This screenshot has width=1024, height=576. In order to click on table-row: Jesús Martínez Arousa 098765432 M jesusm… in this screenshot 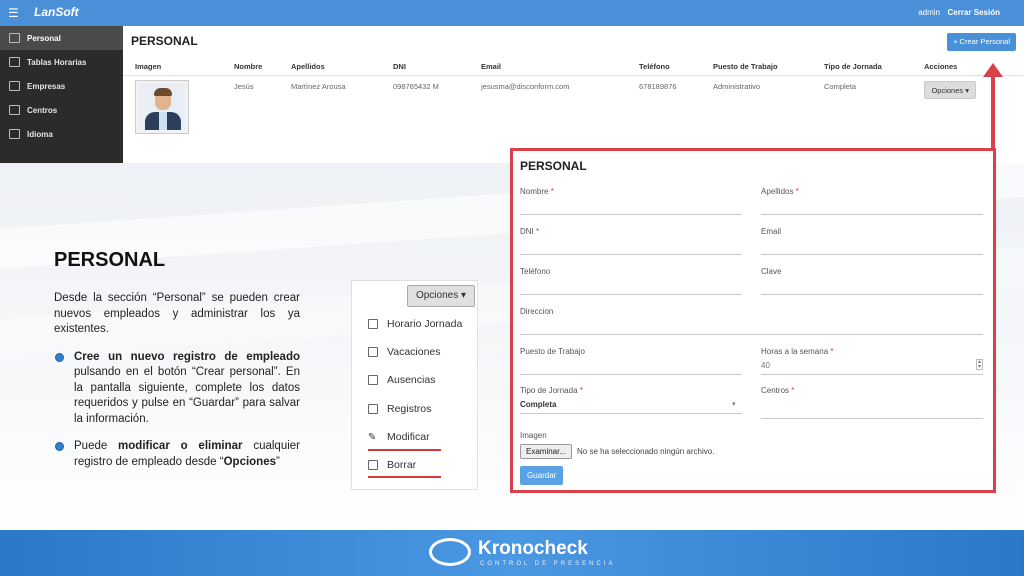, I will do `click(573, 107)`.